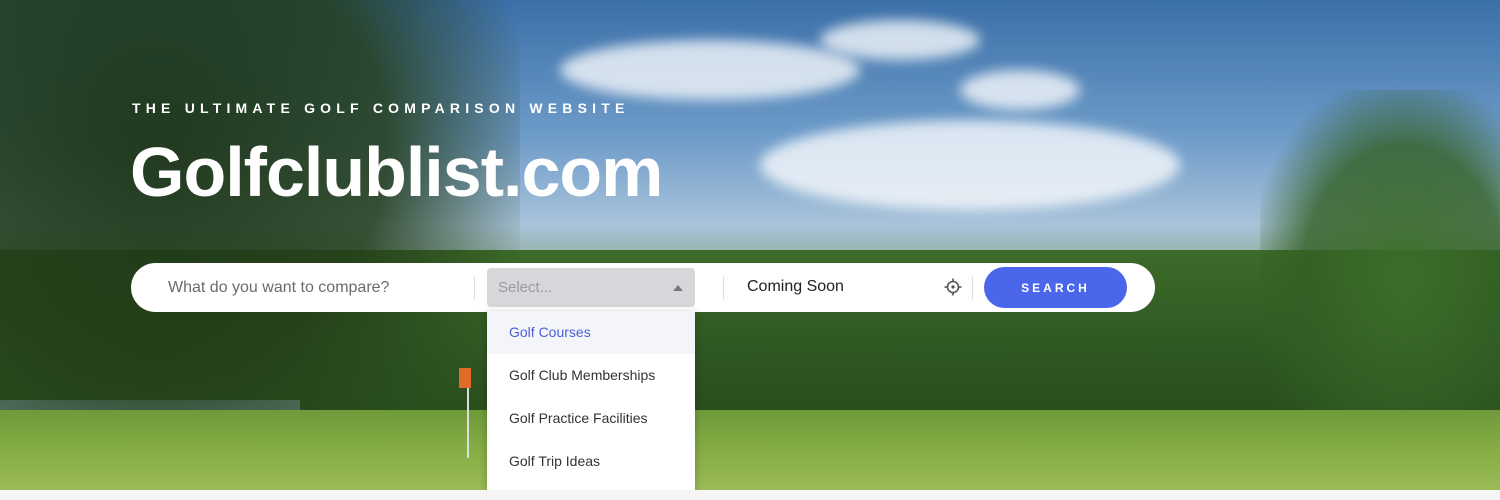 The image size is (1500, 500). I want to click on caret-up-icon, so click(678, 288).